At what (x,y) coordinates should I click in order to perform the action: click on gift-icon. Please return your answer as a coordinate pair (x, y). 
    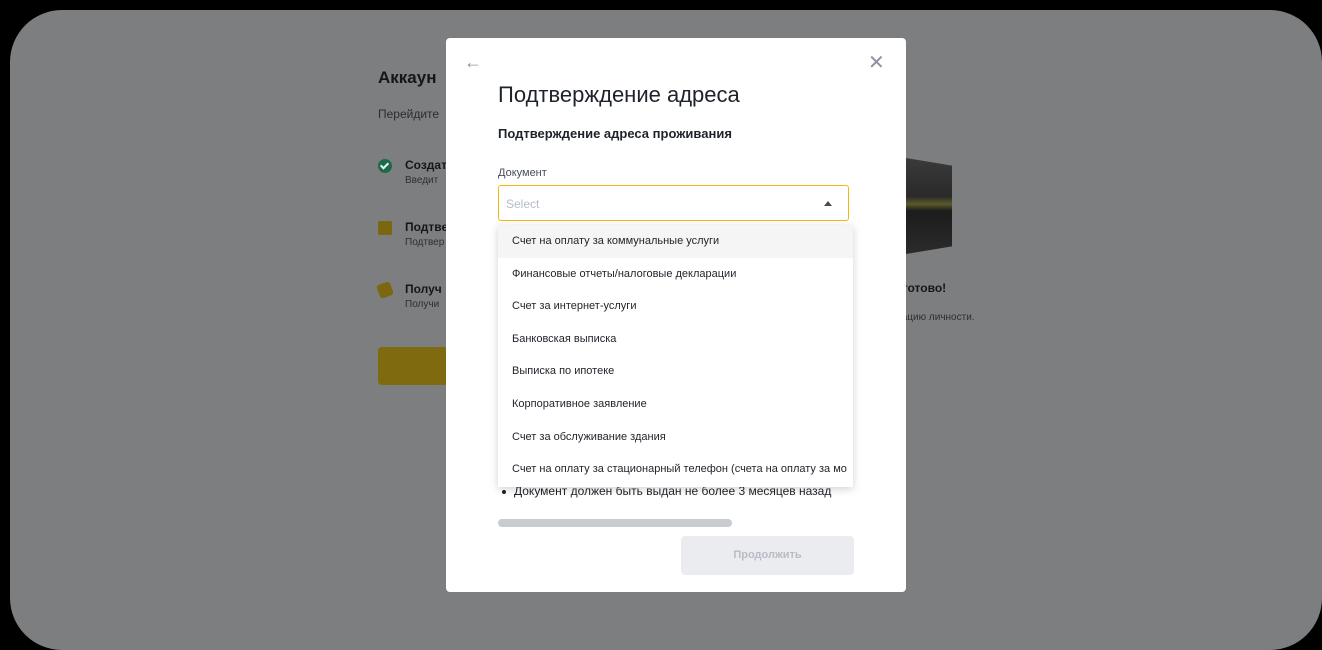
    Looking at the image, I should click on (385, 290).